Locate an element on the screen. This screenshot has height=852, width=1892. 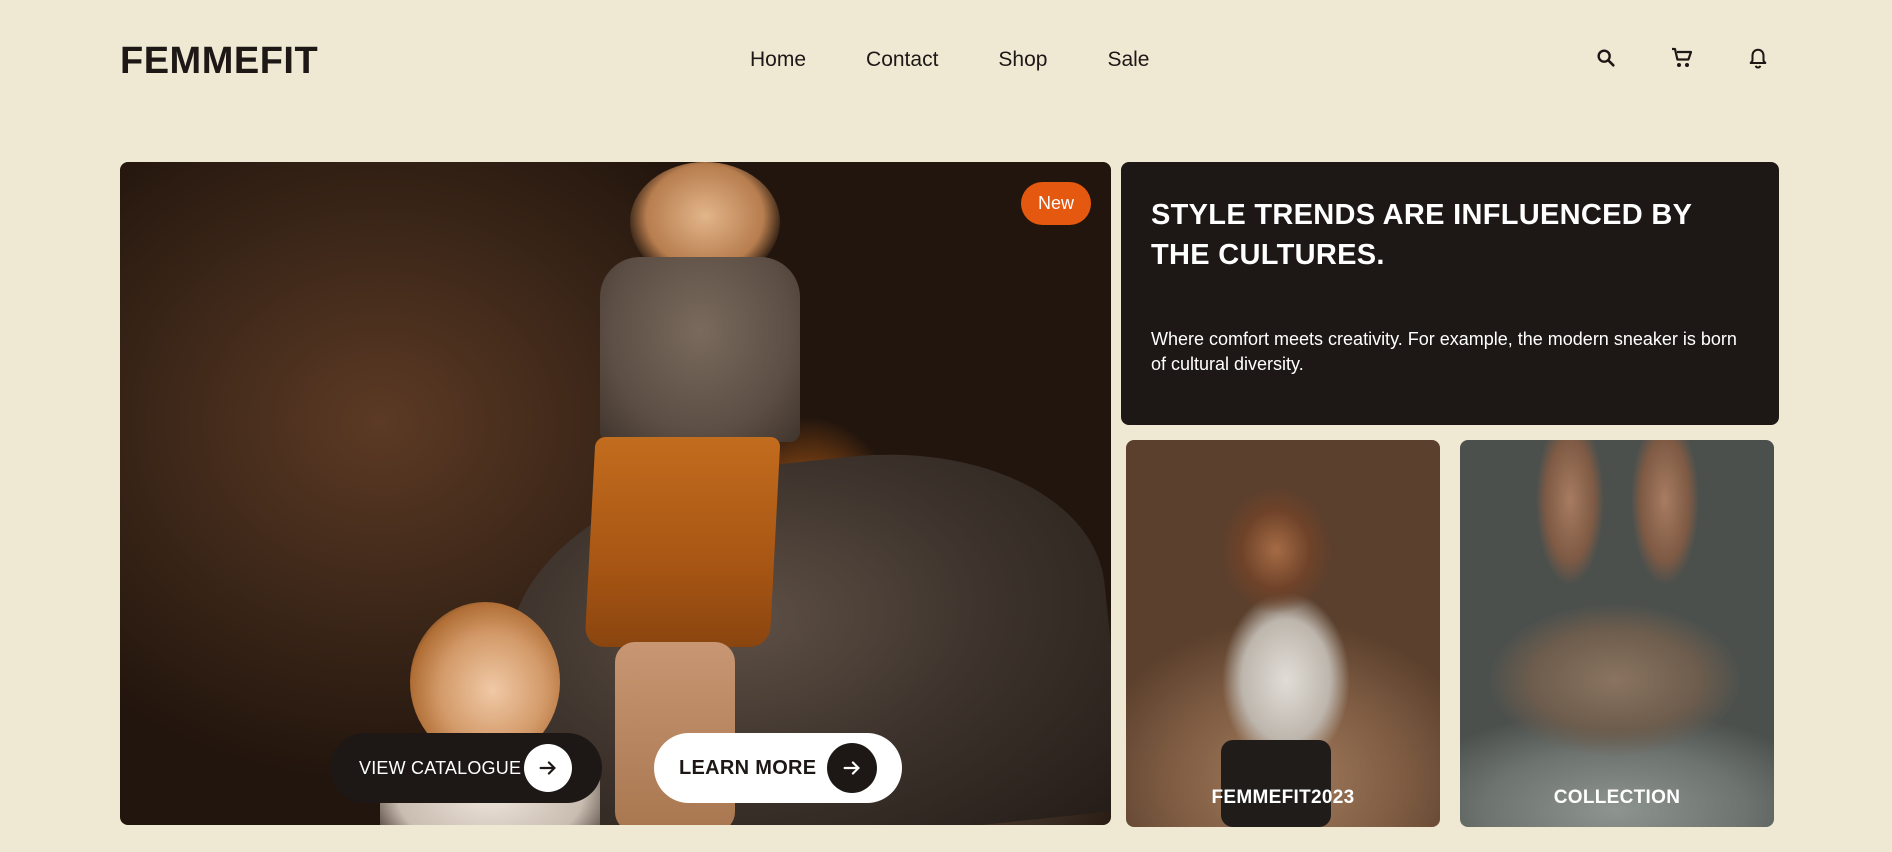
femmefit2023-card: FEMMEFIT2023 is located at coordinates (1283, 633).